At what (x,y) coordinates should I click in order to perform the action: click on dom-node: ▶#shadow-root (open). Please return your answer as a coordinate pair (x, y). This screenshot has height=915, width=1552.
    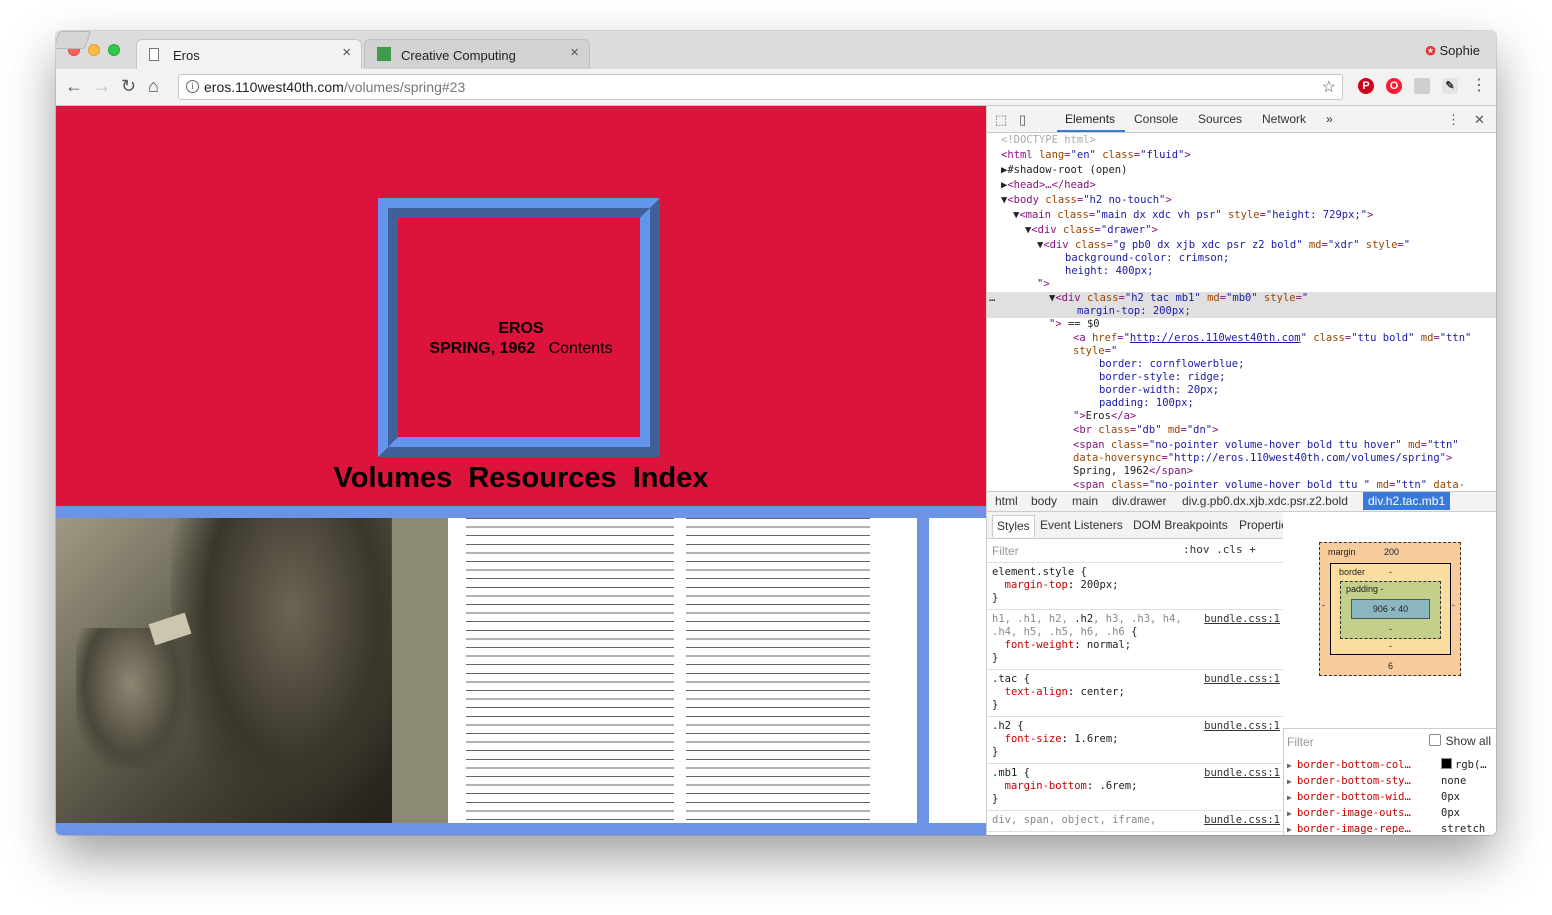
    Looking at the image, I should click on (1064, 170).